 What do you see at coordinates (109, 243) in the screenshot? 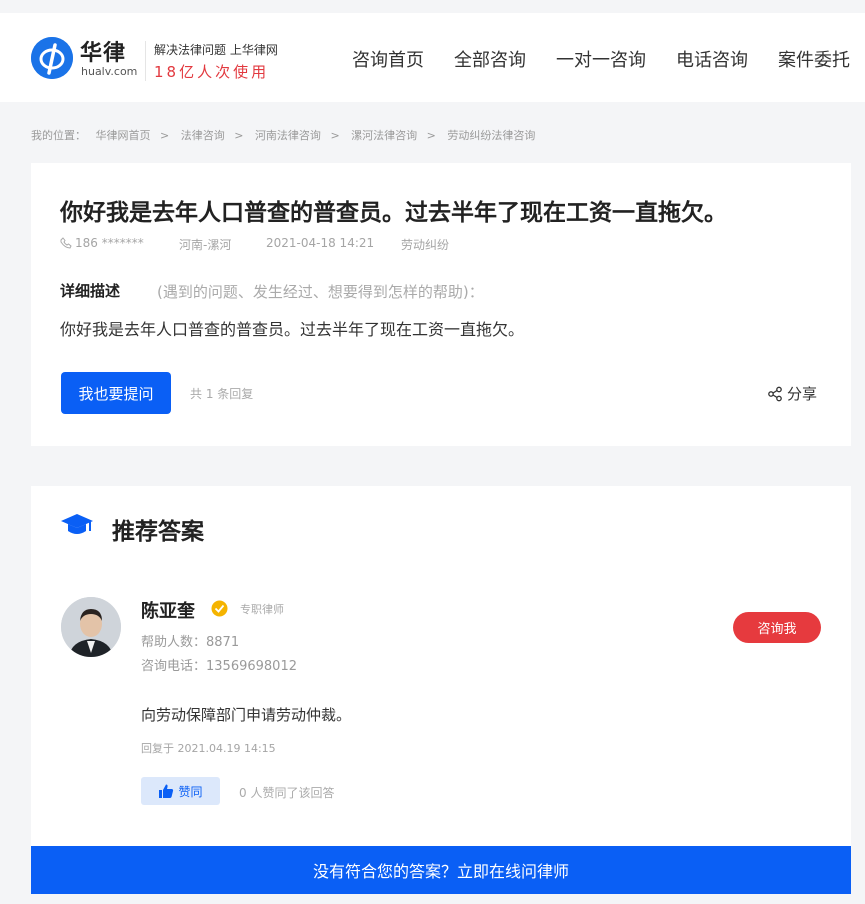
I see `phone-text: 186 *******` at bounding box center [109, 243].